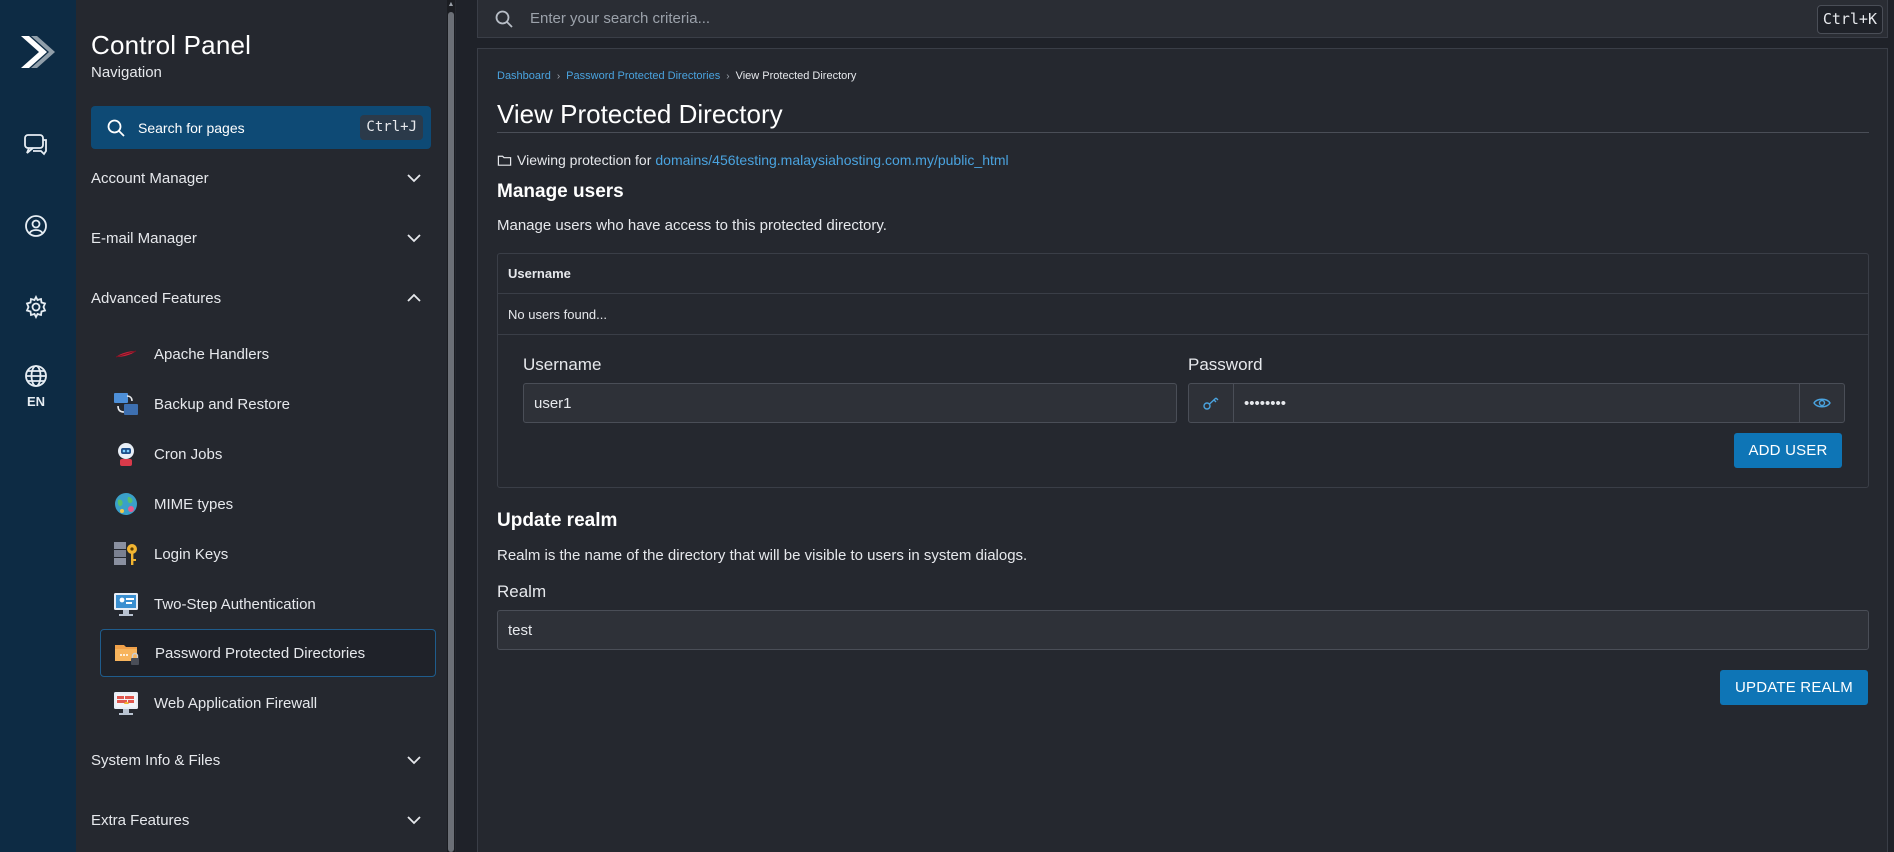 The width and height of the screenshot is (1894, 852). What do you see at coordinates (126, 404) in the screenshot?
I see `backup-icon` at bounding box center [126, 404].